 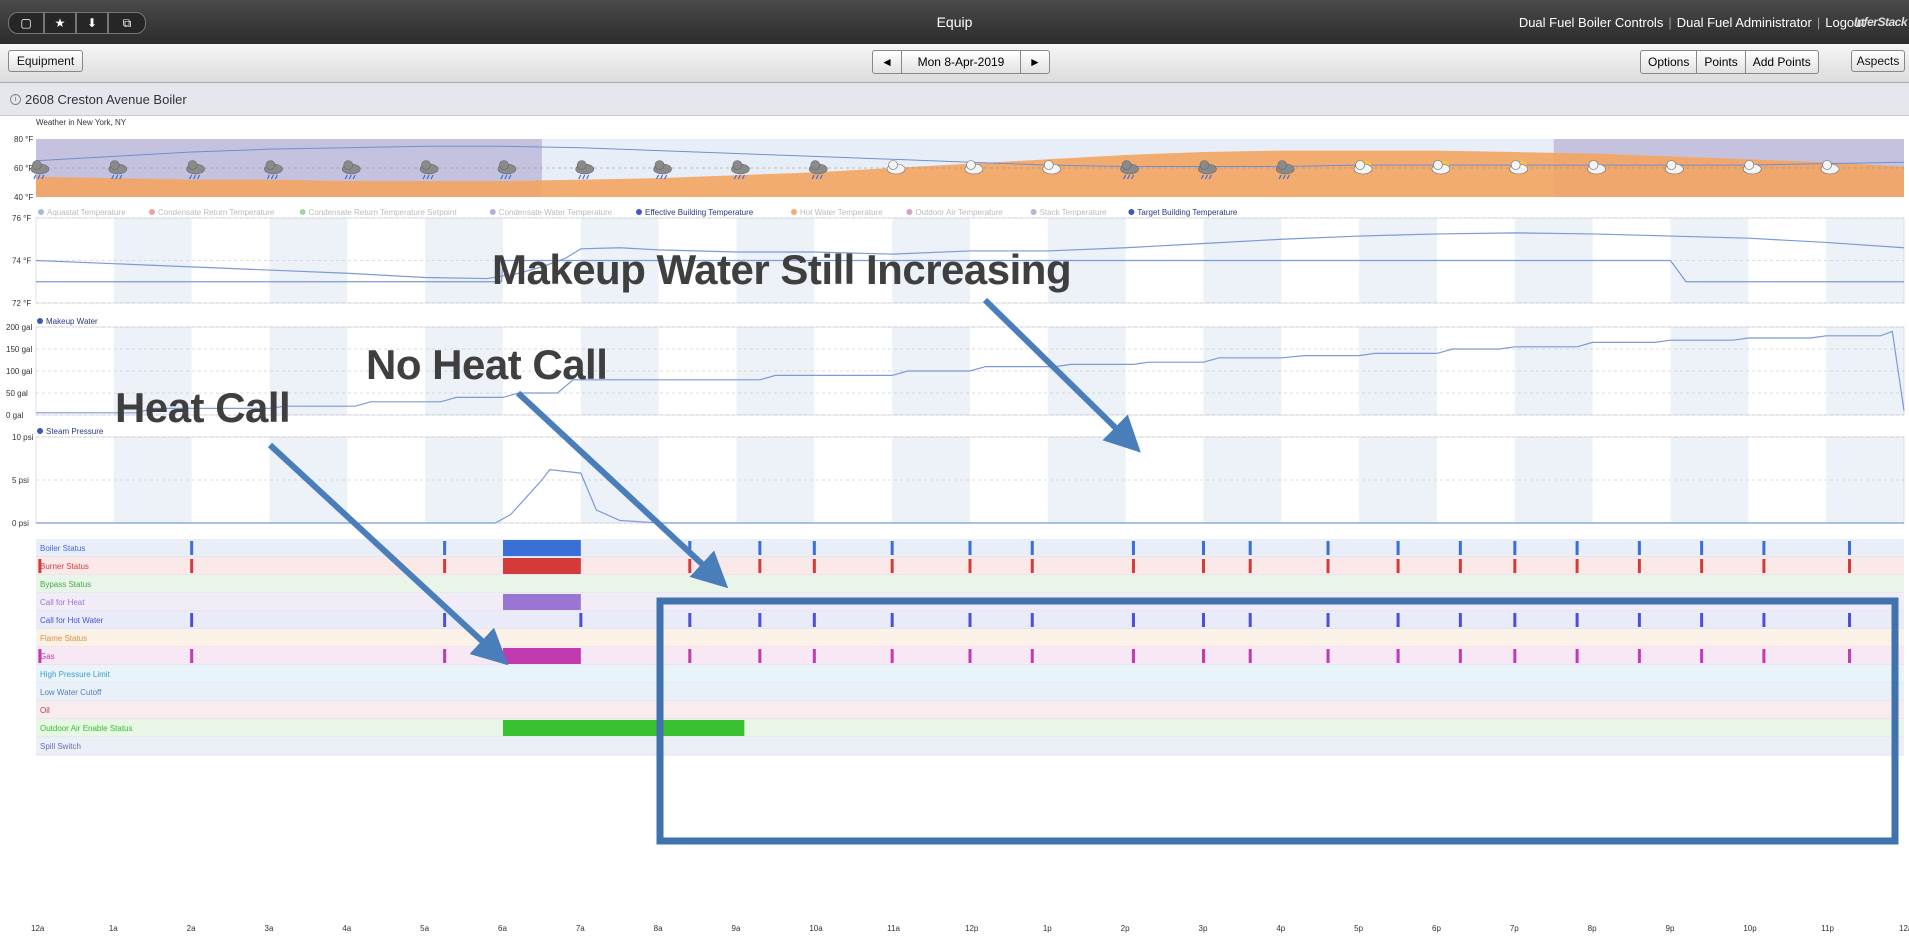 What do you see at coordinates (64, 566) in the screenshot?
I see `status-row-label: Burner Status` at bounding box center [64, 566].